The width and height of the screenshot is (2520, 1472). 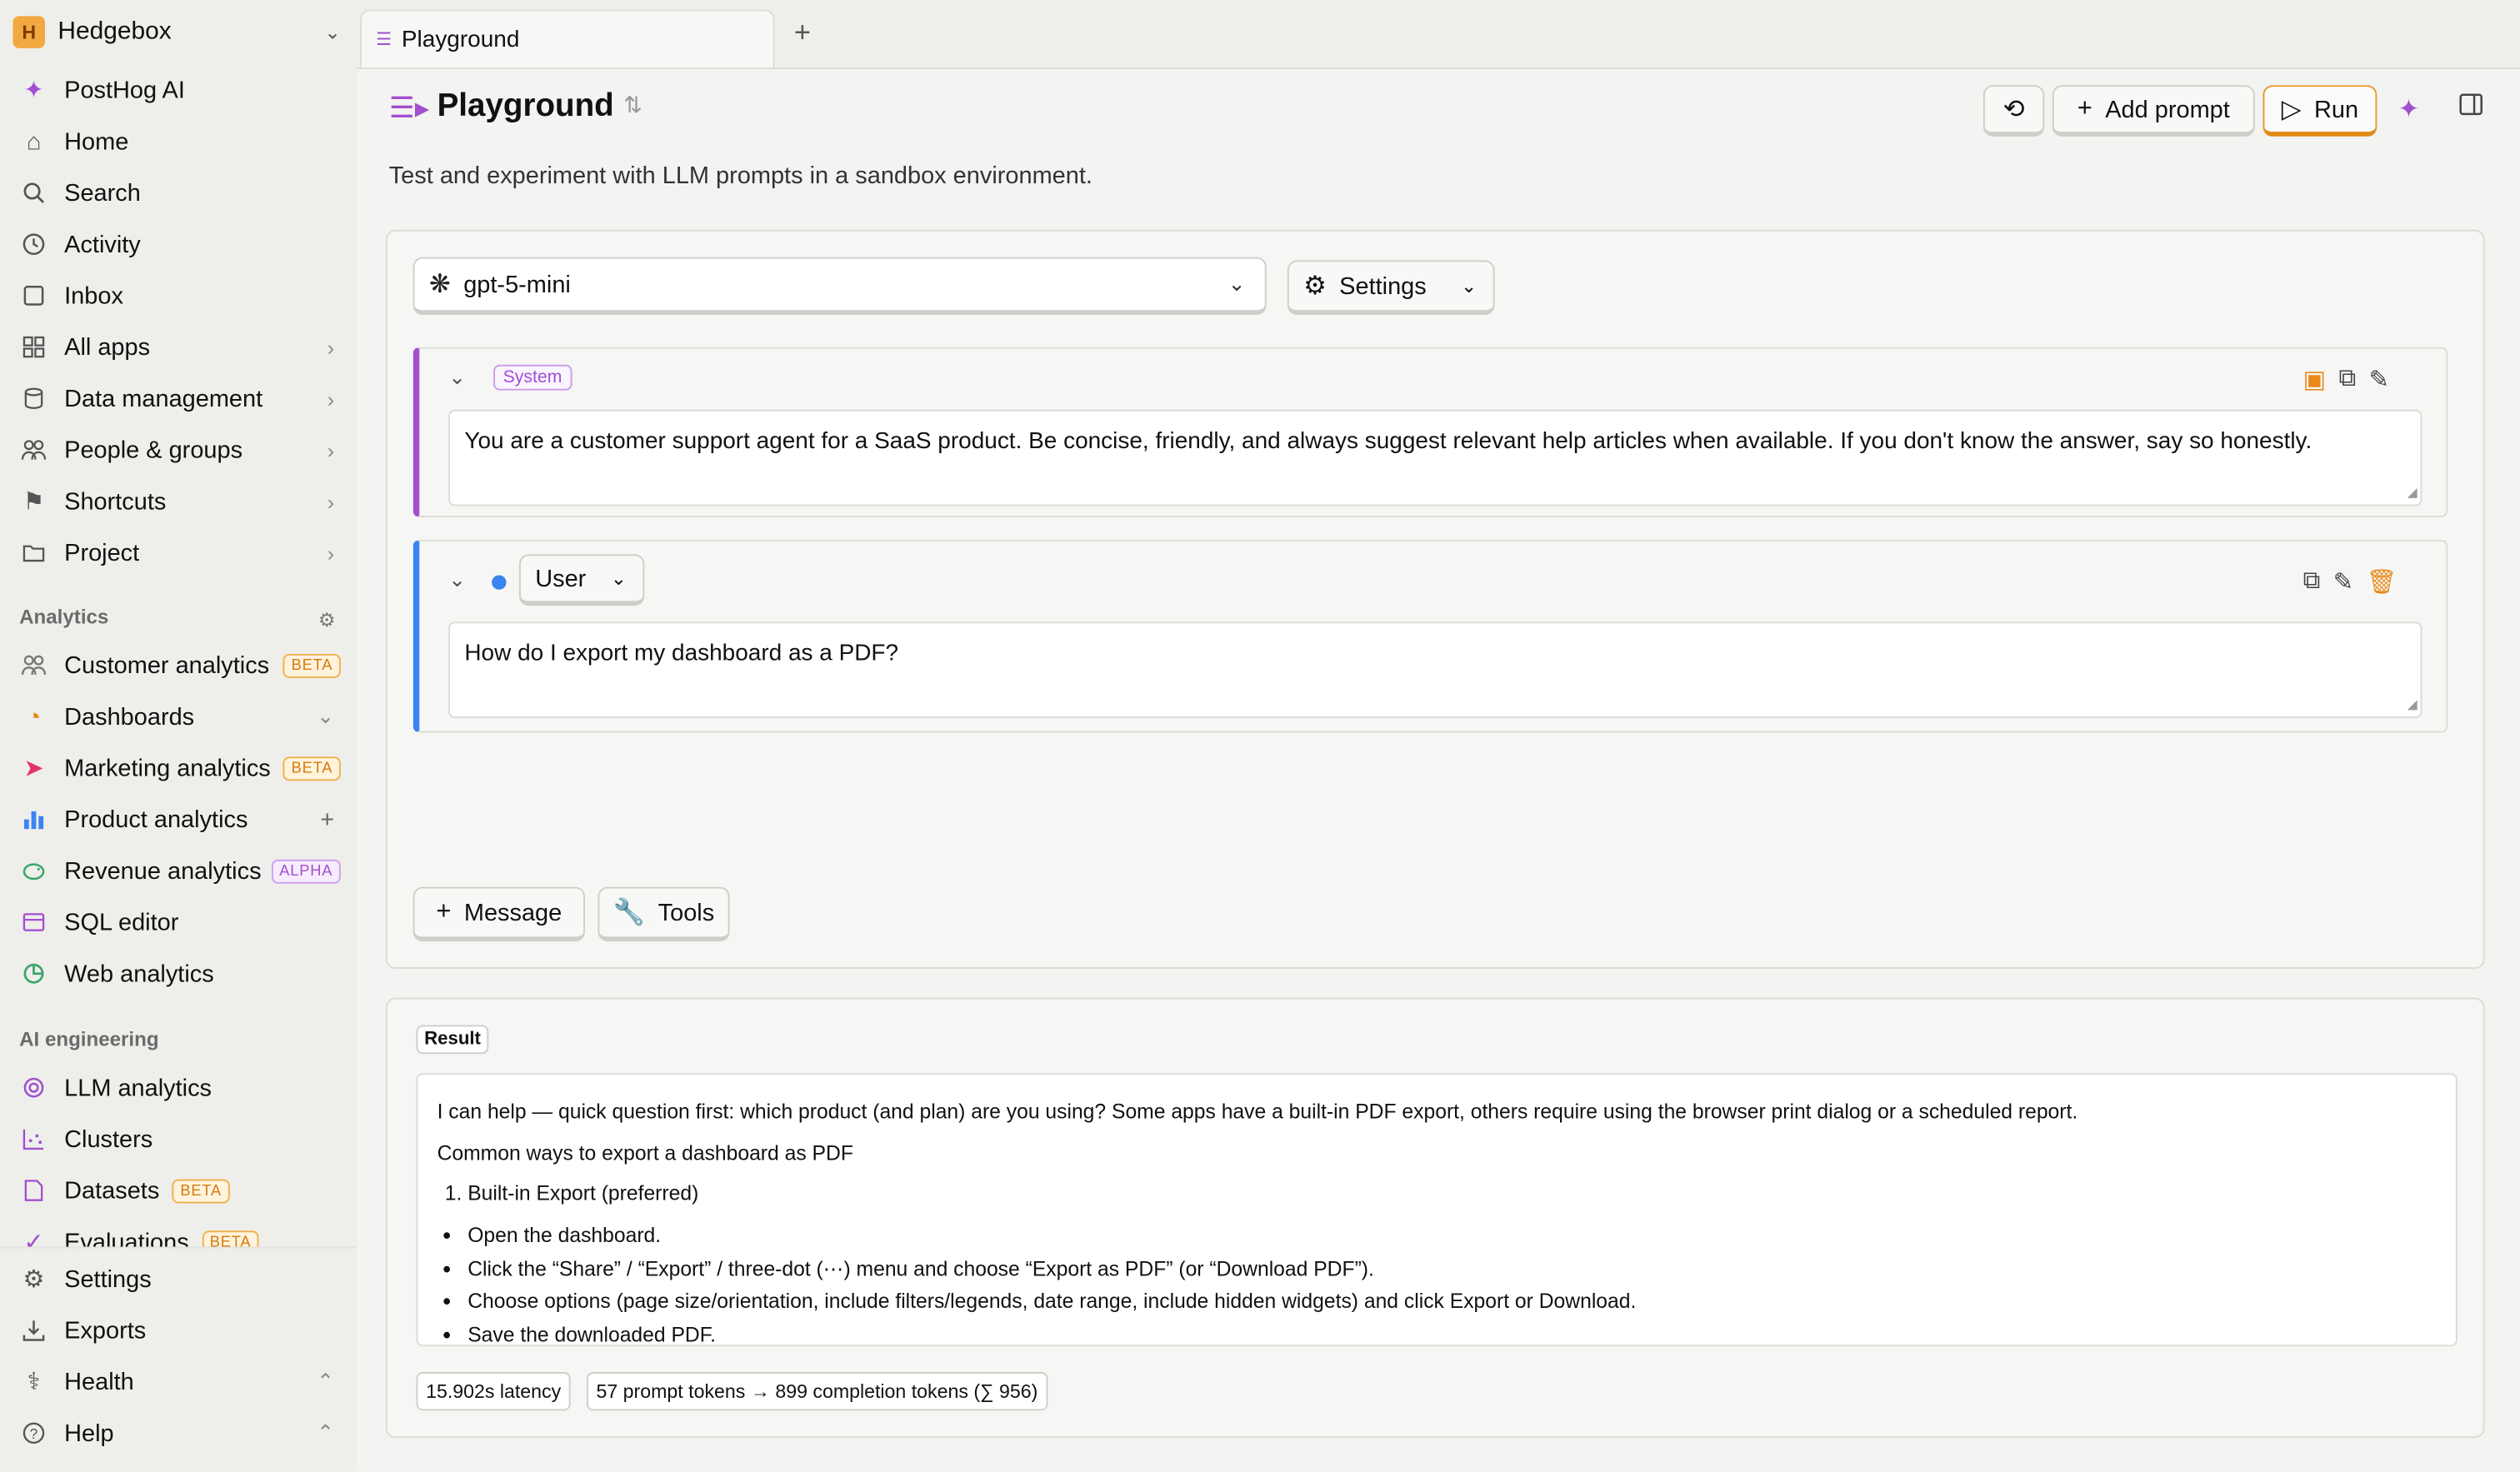 I want to click on sidebar-item-label: Shortcuts, so click(x=115, y=501).